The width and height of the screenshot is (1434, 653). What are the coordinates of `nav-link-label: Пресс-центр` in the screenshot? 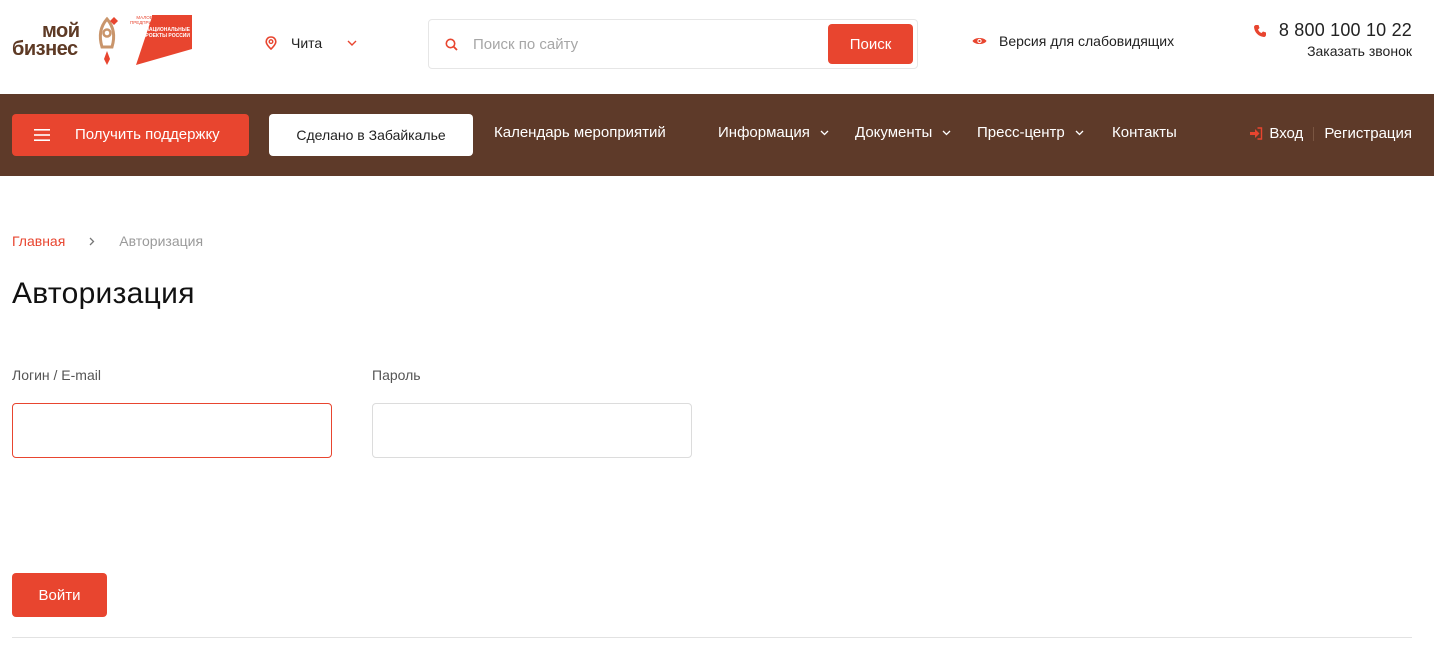 It's located at (1021, 132).